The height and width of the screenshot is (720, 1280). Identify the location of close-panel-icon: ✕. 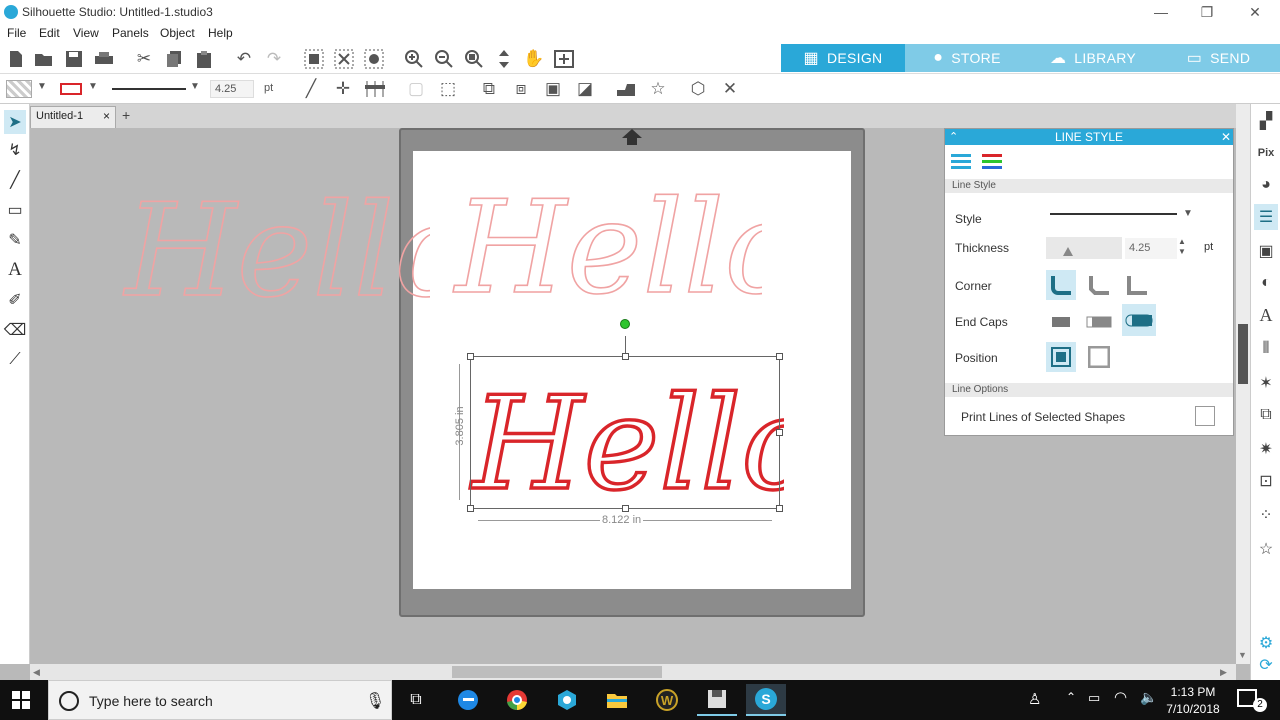
(1226, 137).